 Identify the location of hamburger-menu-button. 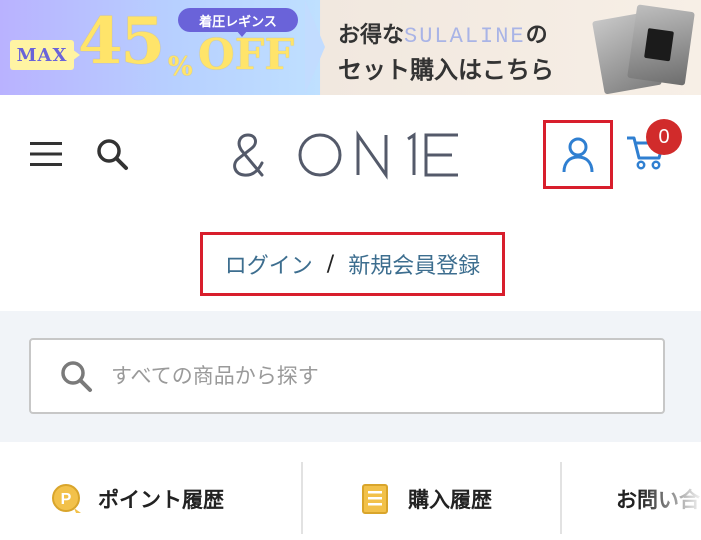
(46, 154).